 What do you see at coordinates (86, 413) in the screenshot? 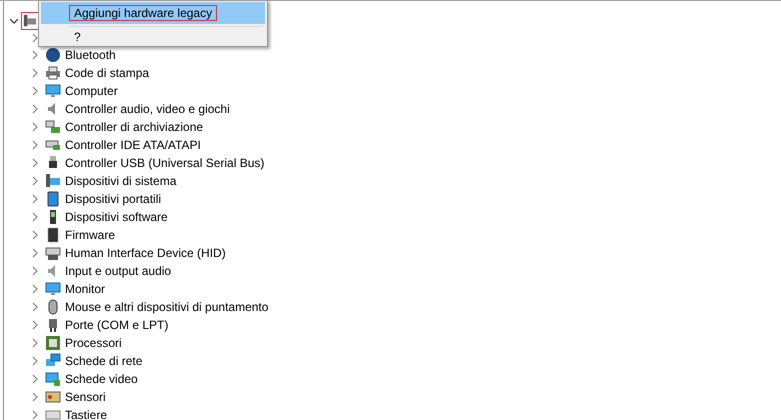
I see `tree-item-label: Tastiere` at bounding box center [86, 413].